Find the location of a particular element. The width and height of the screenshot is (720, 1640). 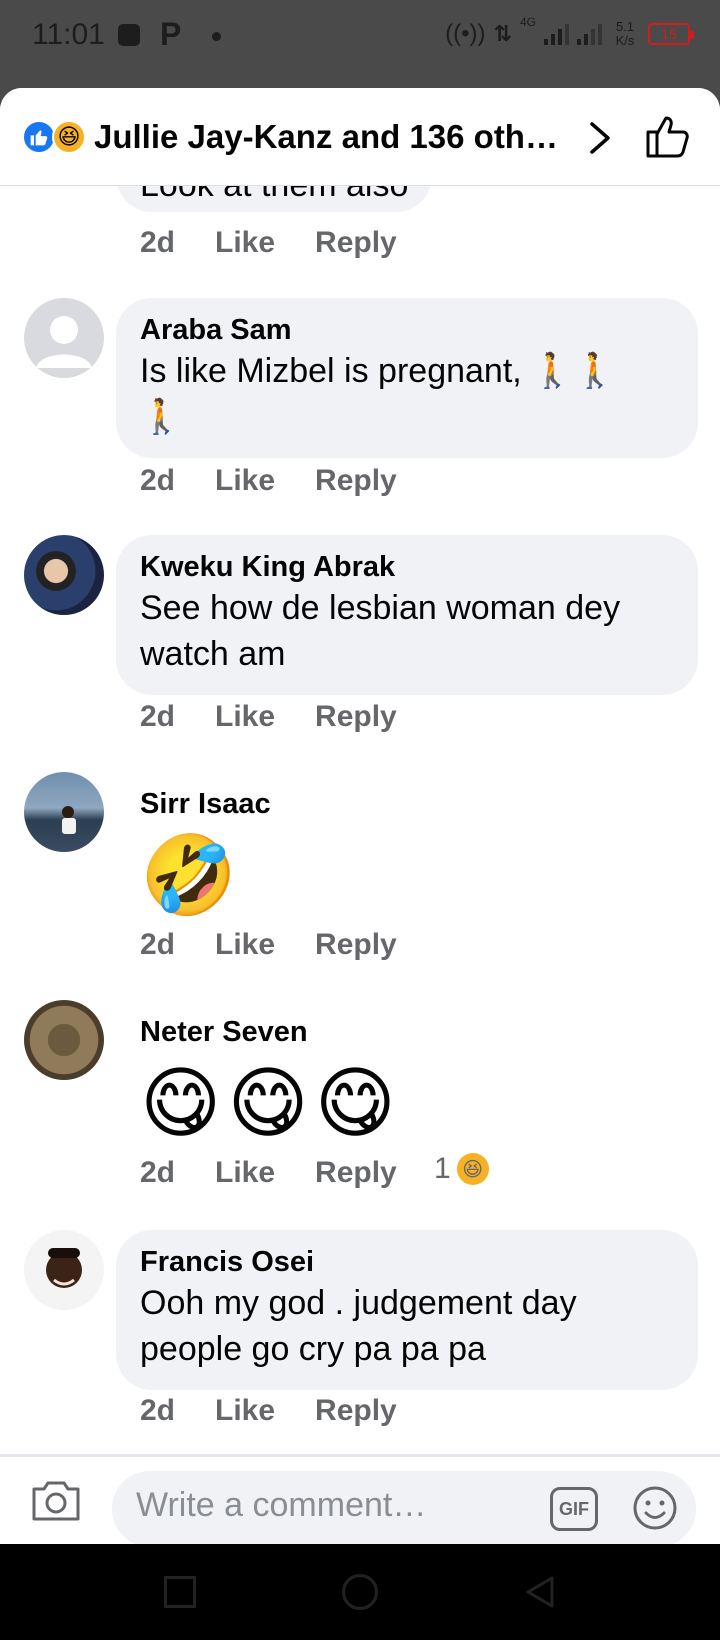

comment-text-line1: Ooh my god . judgement day is located at coordinates (358, 1303).